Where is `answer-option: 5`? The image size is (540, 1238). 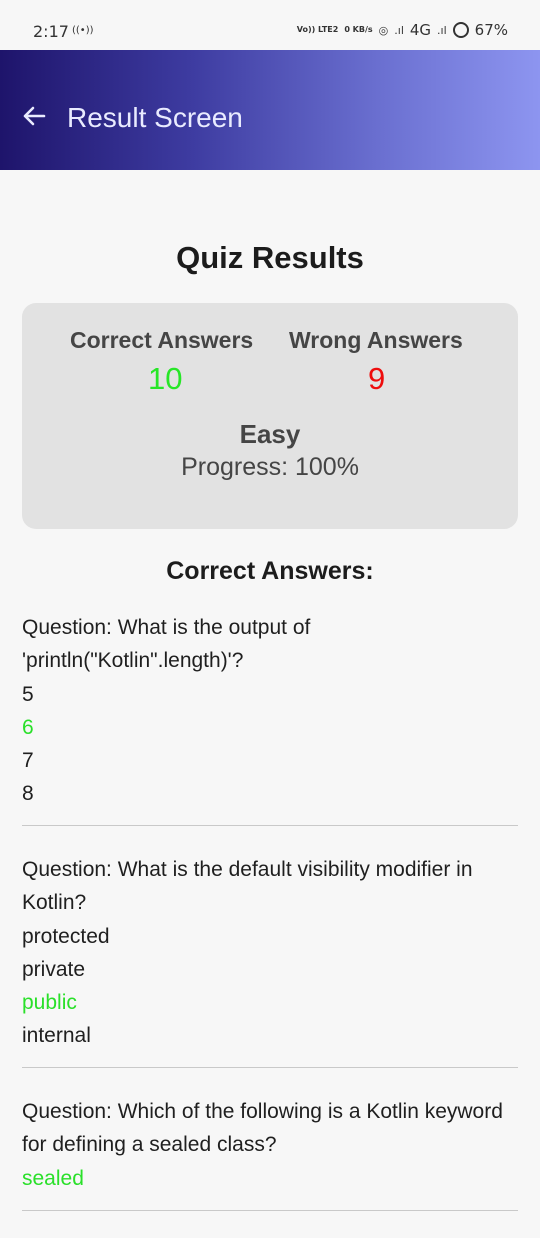 answer-option: 5 is located at coordinates (28, 694).